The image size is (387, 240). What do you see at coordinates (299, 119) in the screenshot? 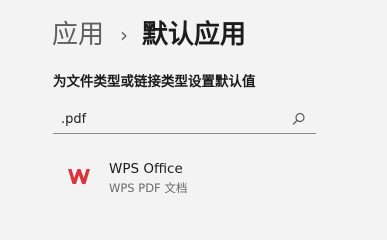
I see `search-icon` at bounding box center [299, 119].